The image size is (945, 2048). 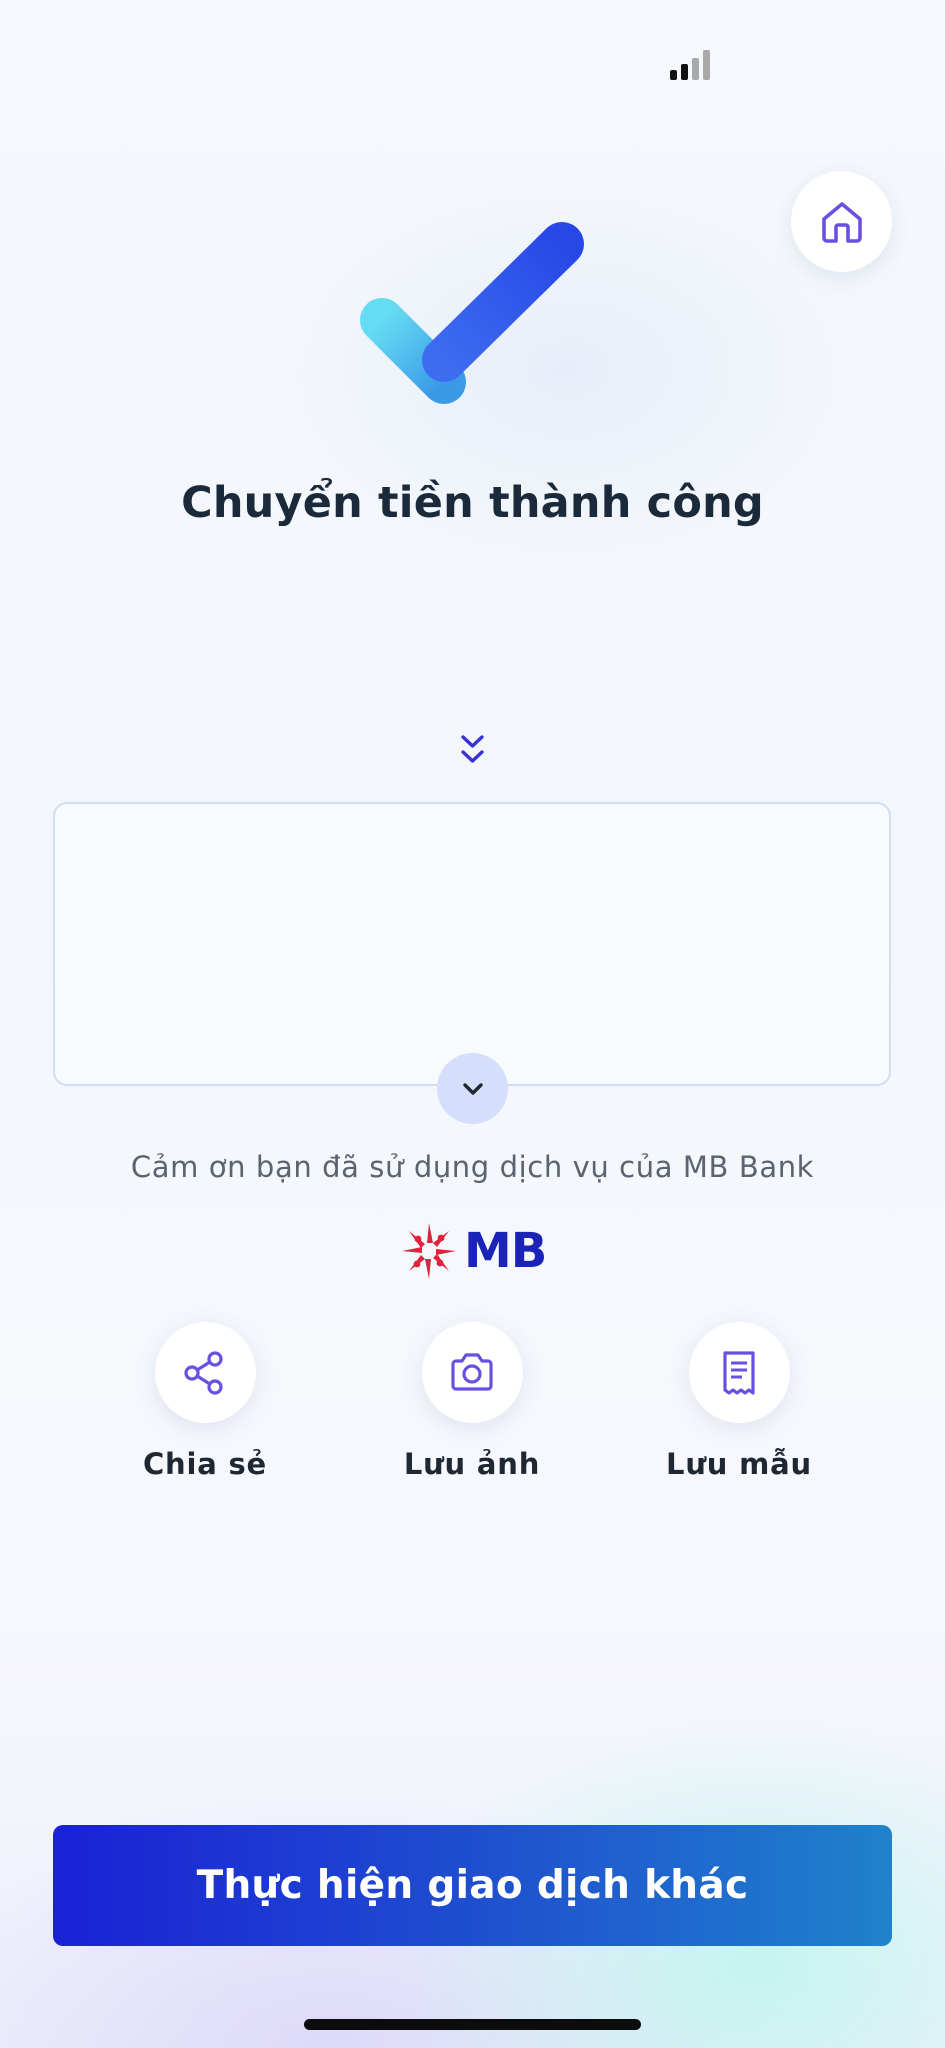 I want to click on mb-logo-text: MB, so click(x=505, y=1251).